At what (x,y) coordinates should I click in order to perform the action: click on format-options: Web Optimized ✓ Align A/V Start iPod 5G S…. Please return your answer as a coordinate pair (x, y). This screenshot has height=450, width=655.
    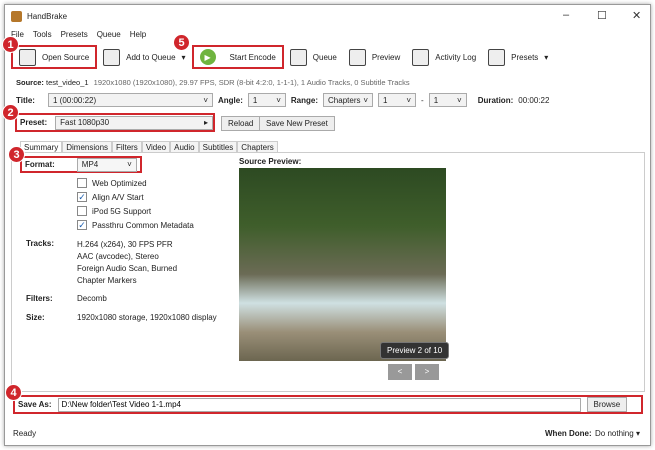
    Looking at the image, I should click on (135, 204).